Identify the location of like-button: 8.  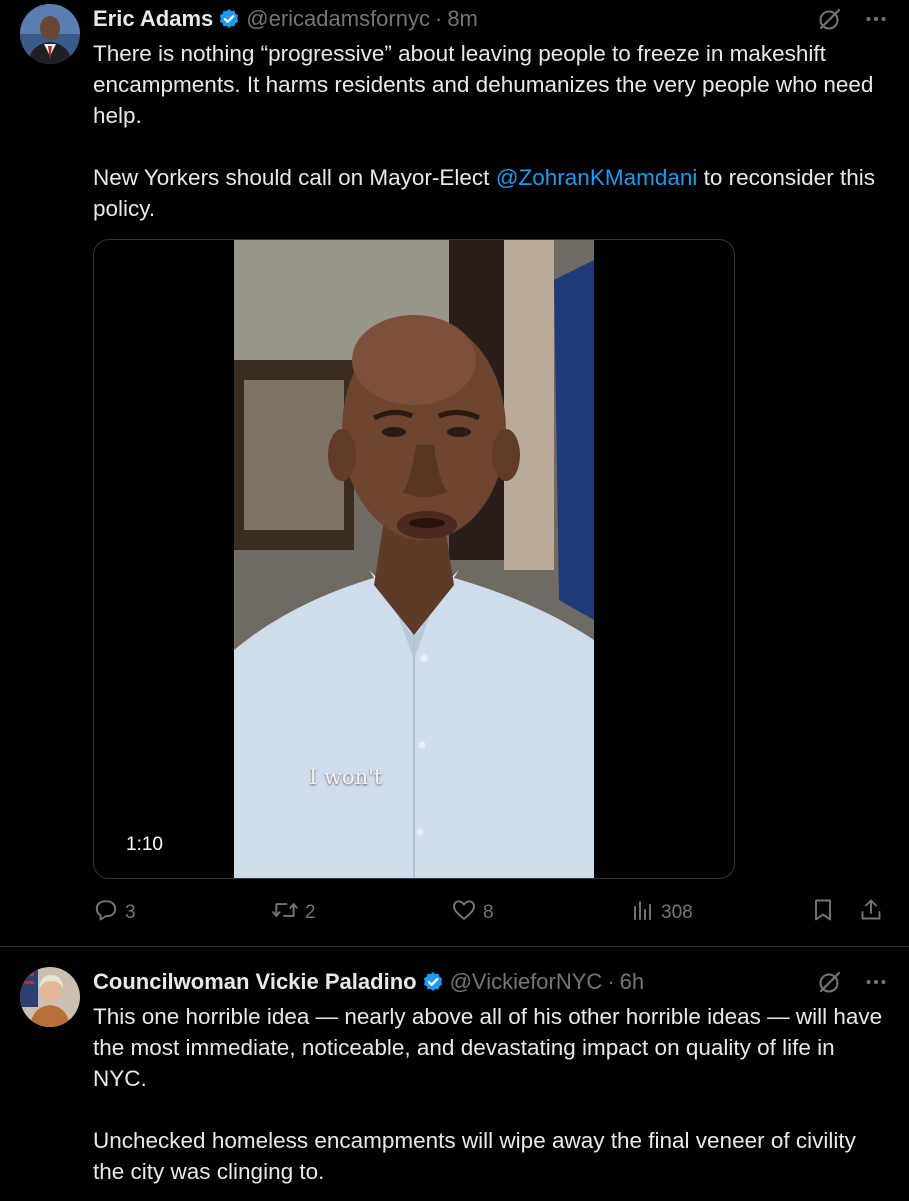
(472, 913).